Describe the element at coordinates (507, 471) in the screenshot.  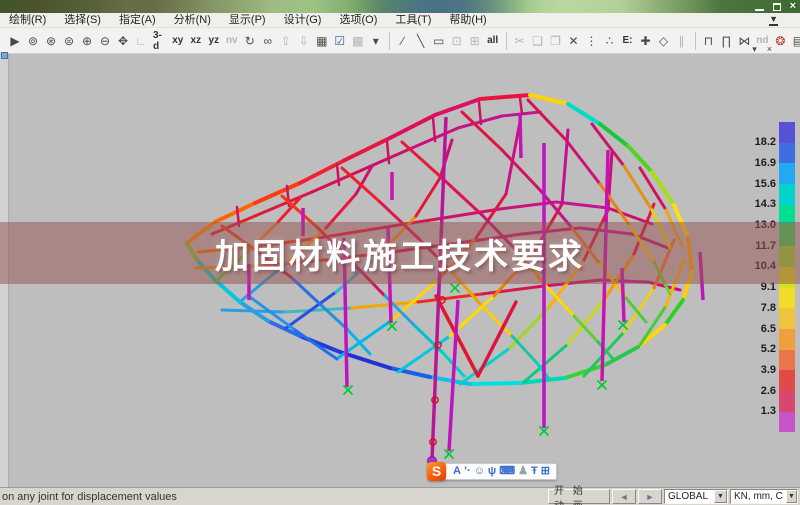
I see `soft-keyboard-icon: ⌨` at that location.